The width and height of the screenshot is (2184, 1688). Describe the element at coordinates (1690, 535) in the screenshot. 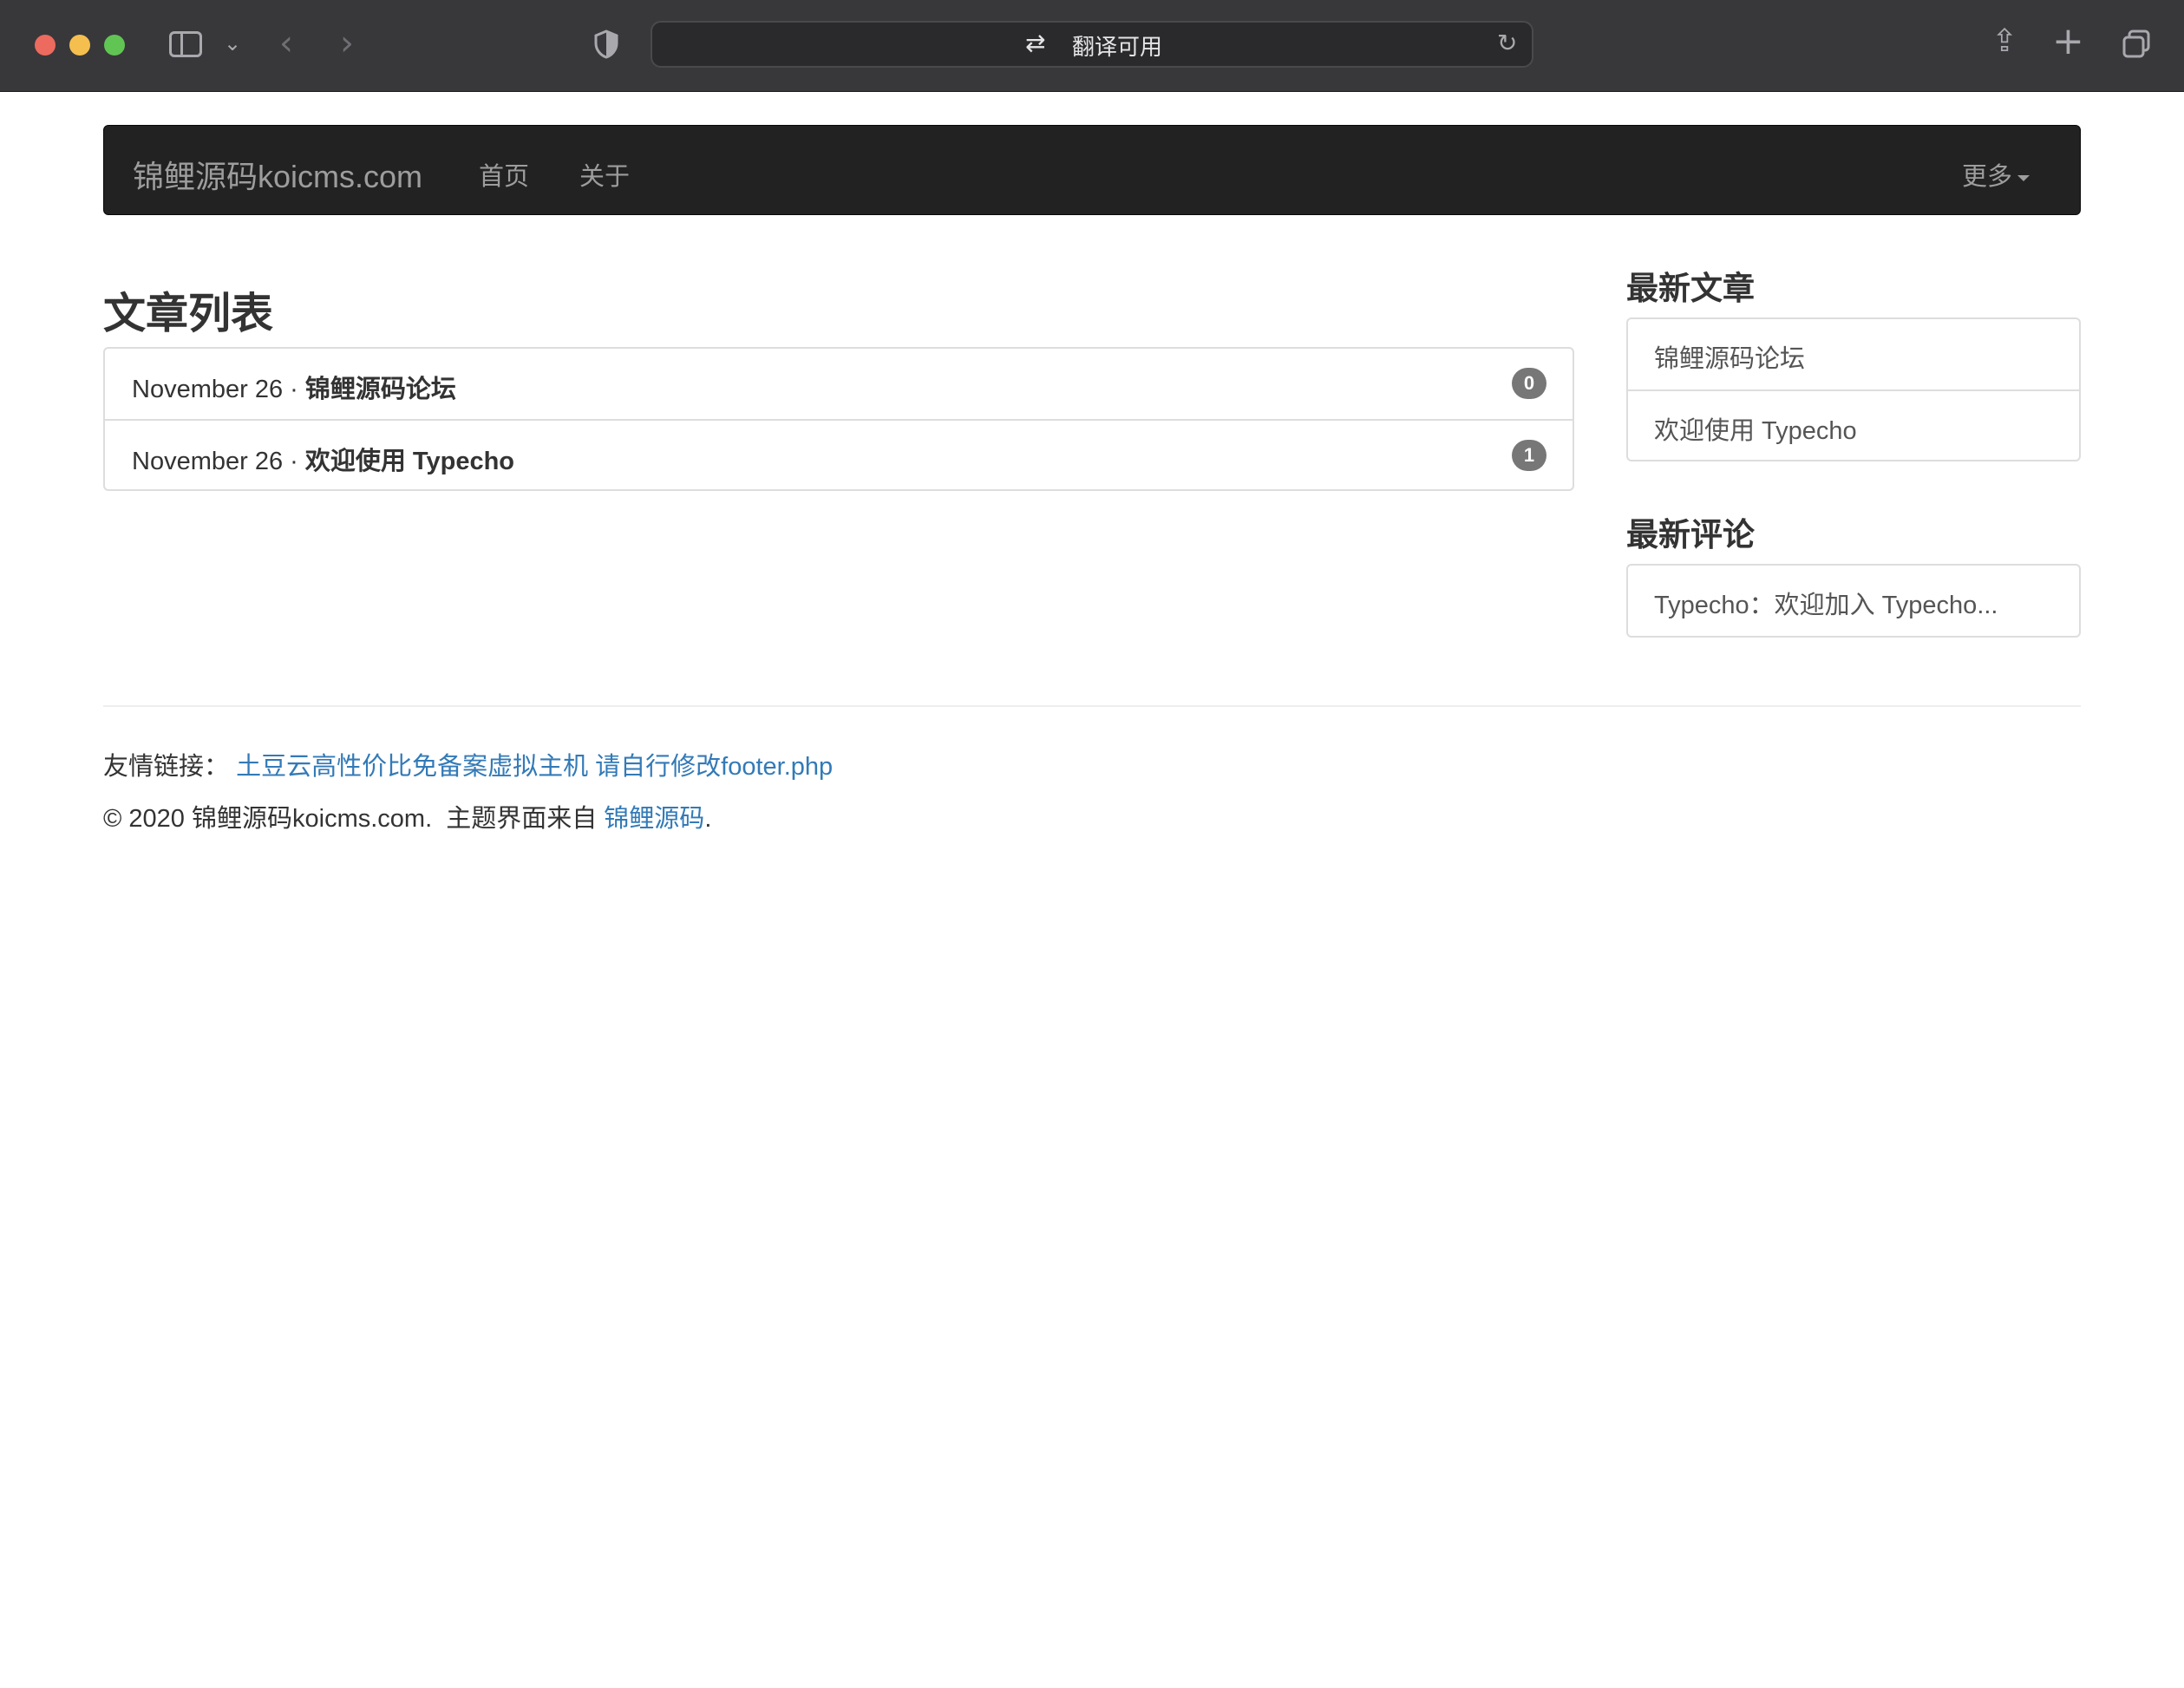

I see `recent-comments-heading: 最新评论` at that location.